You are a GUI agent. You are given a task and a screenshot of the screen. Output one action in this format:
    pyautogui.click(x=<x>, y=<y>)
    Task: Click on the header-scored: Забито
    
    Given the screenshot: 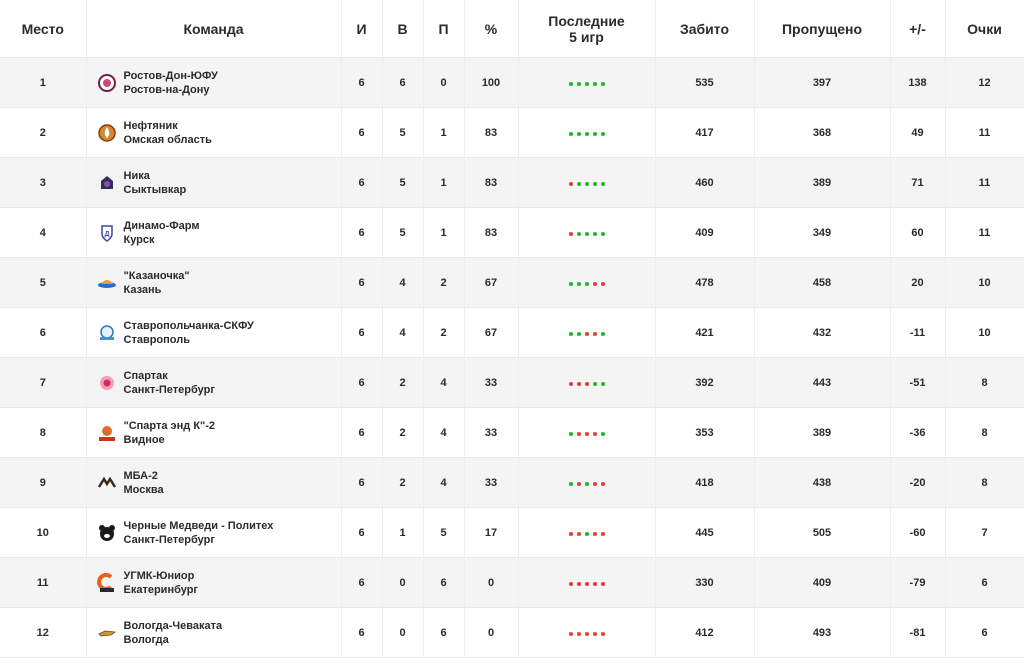 What is the action you would take?
    pyautogui.click(x=705, y=29)
    